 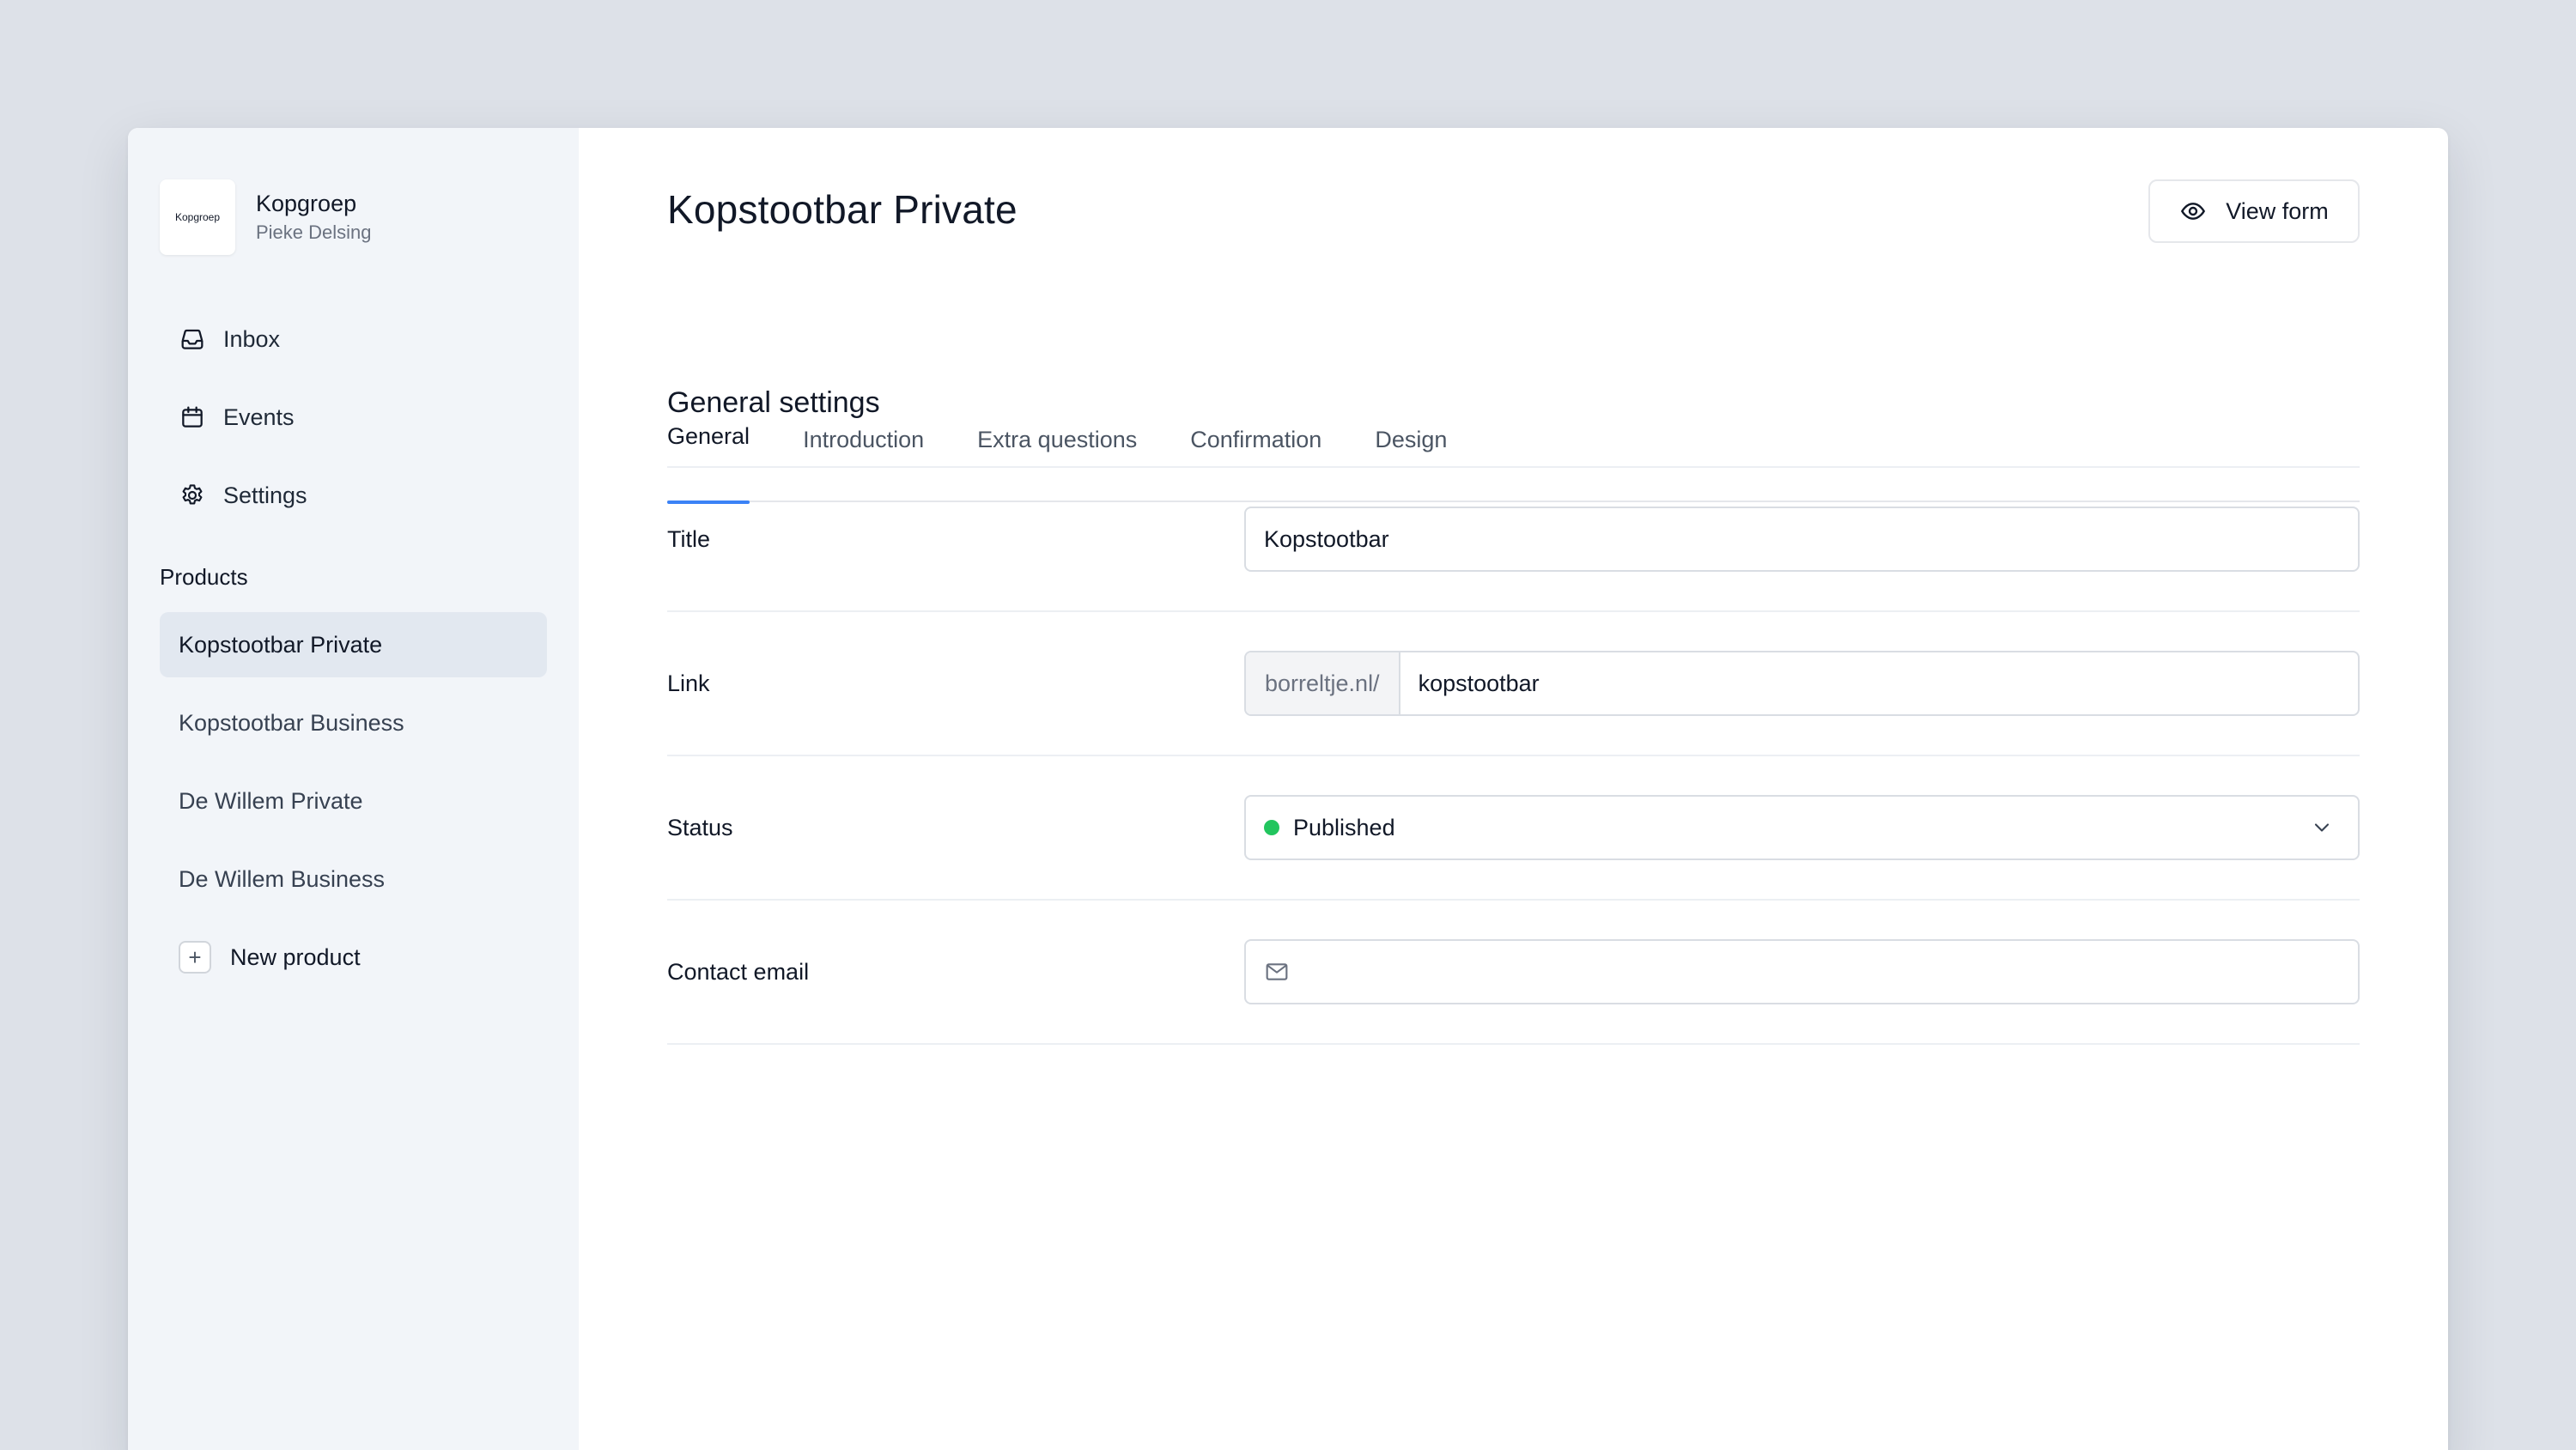 I want to click on tab-design: Design, so click(x=1411, y=456).